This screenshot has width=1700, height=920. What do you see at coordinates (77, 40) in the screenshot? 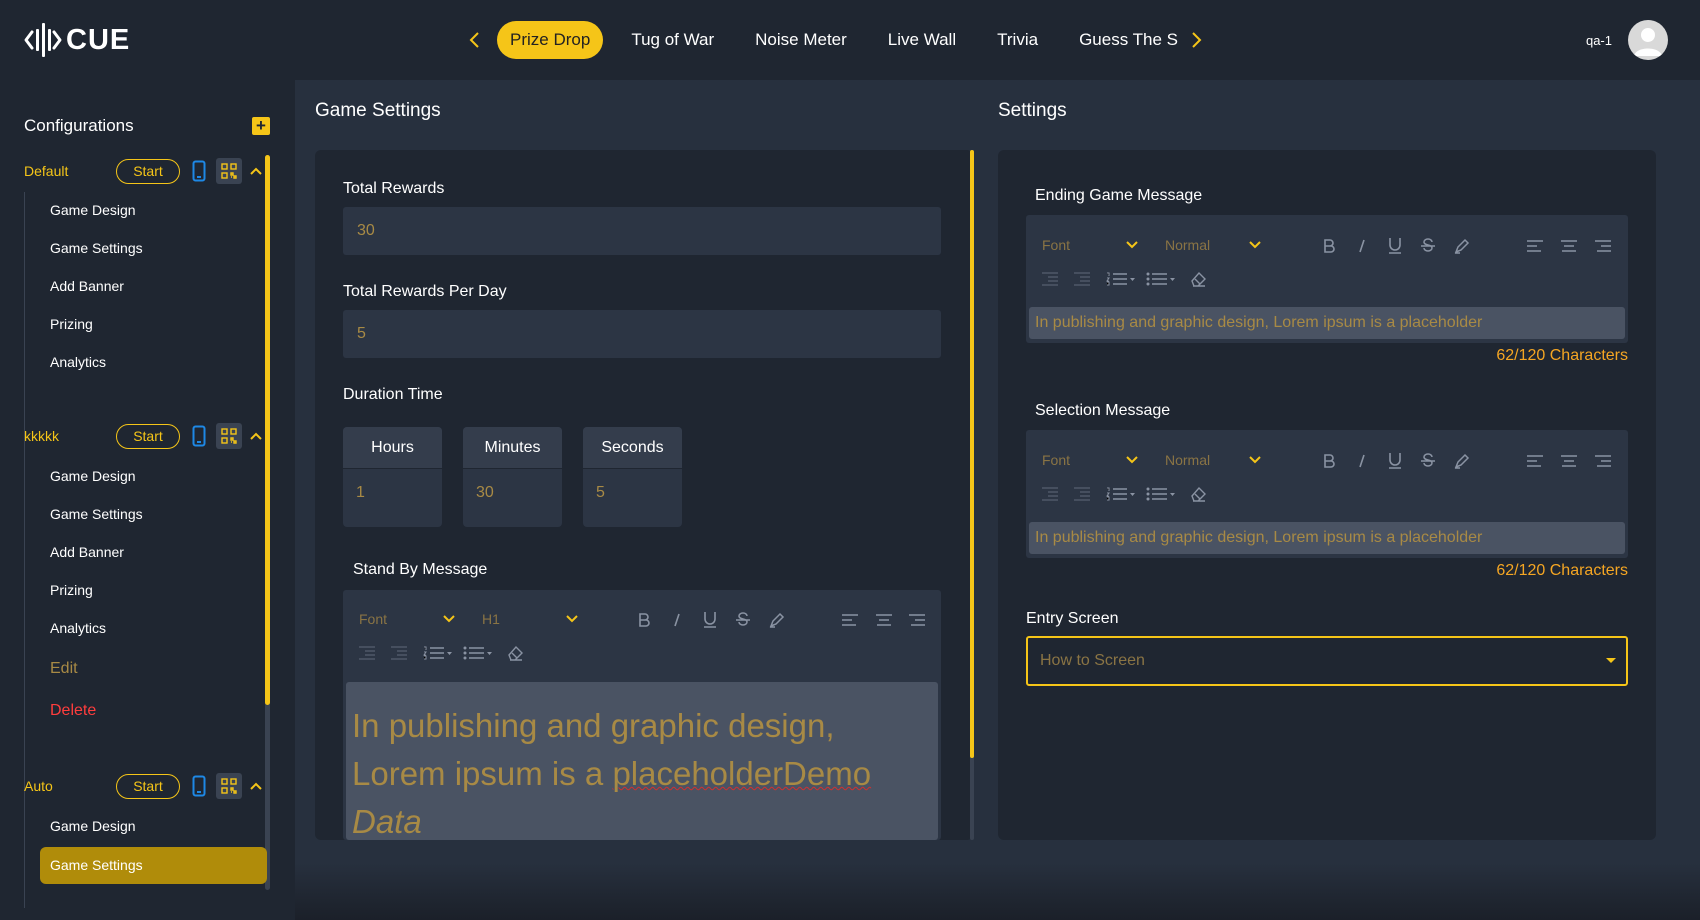
I see `app-logo: CUE` at bounding box center [77, 40].